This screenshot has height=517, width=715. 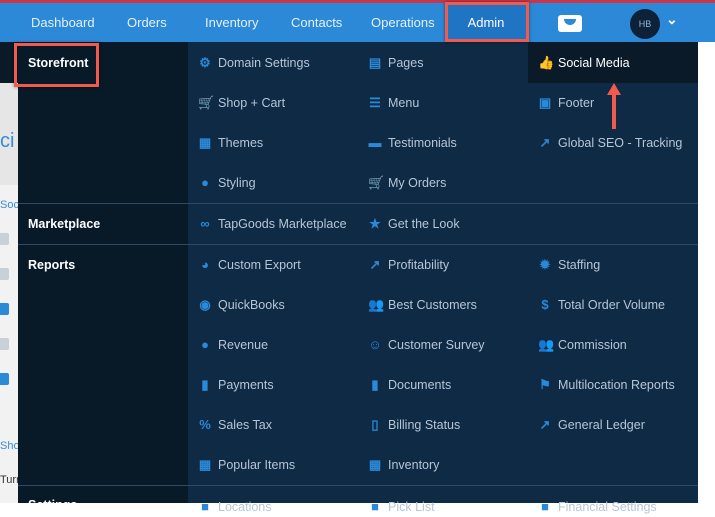 I want to click on menu-item-label: Profitability, so click(x=419, y=265).